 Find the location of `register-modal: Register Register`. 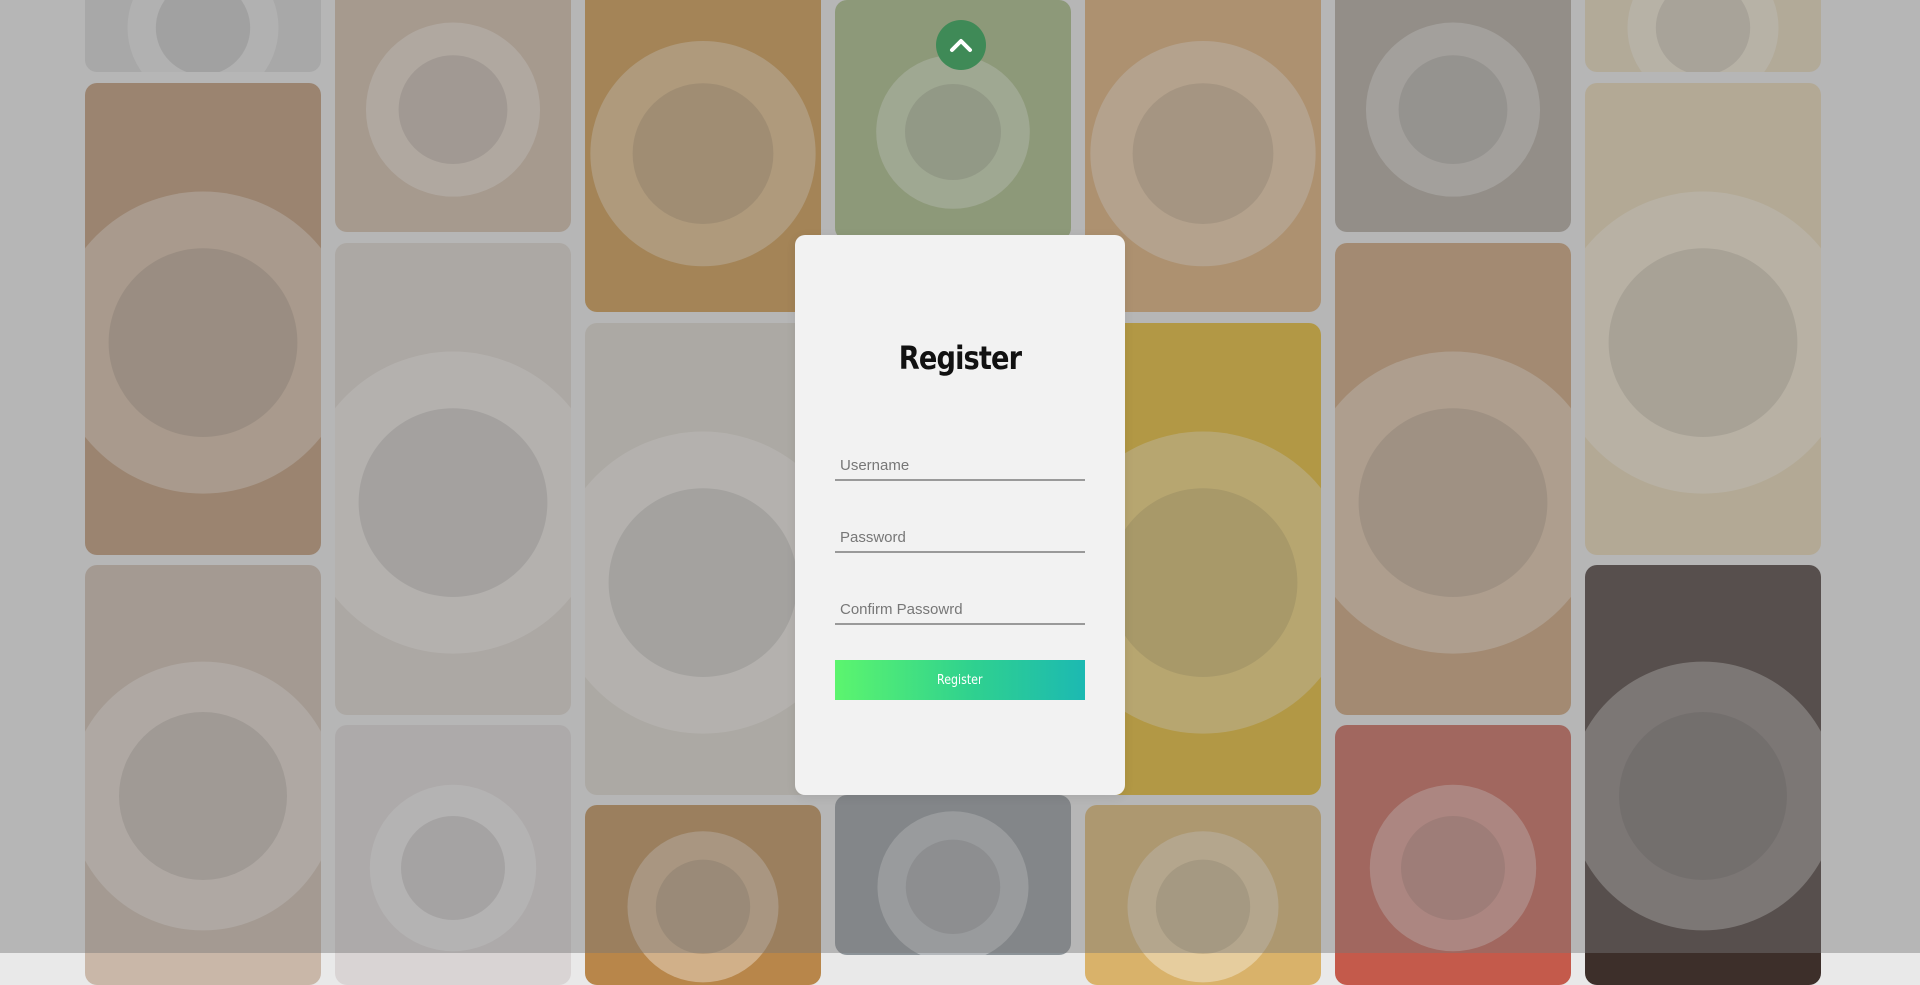

register-modal: Register Register is located at coordinates (960, 515).